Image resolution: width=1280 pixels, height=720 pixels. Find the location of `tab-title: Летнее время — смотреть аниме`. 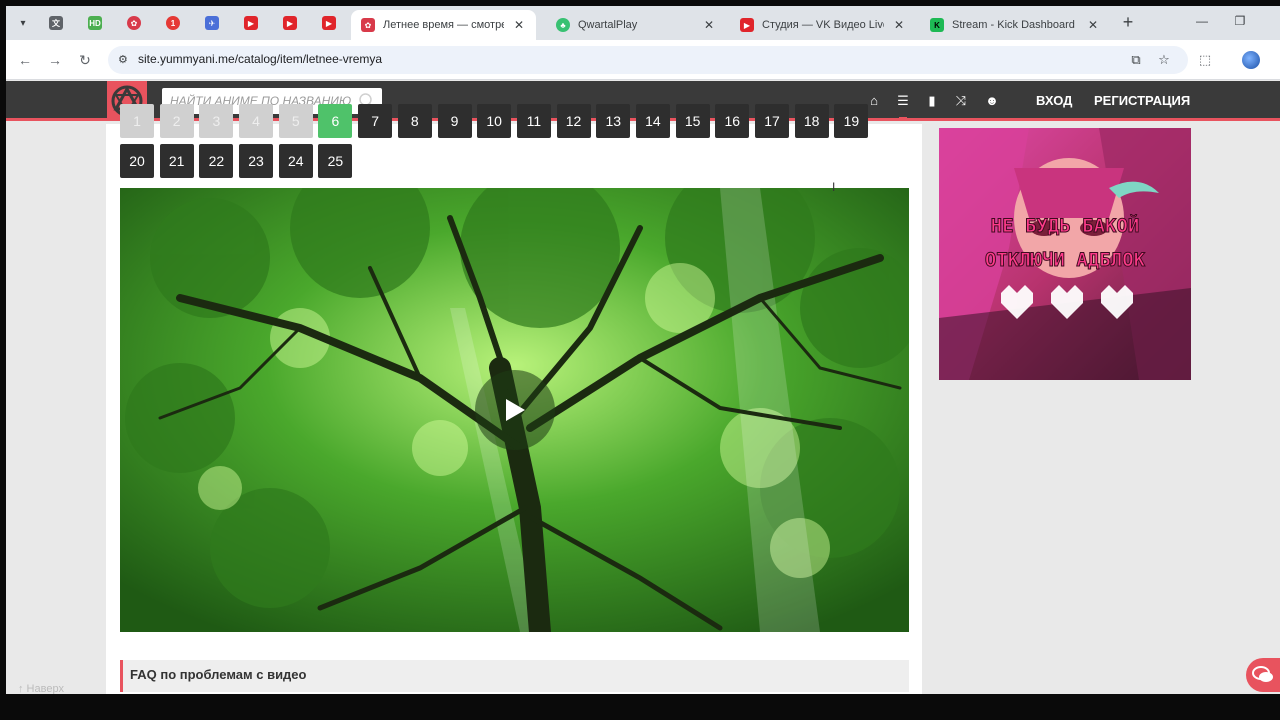

tab-title: Летнее время — смотреть аниме is located at coordinates (443, 25).